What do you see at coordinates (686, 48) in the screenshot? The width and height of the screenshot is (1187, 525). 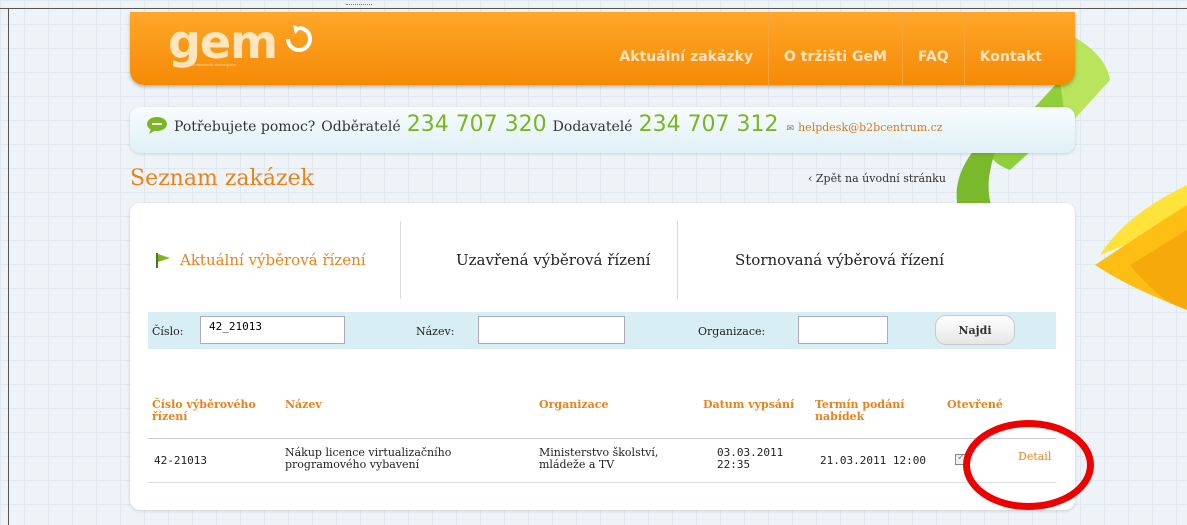 I see `nav-current-tenders: Aktuální zakázky` at bounding box center [686, 48].